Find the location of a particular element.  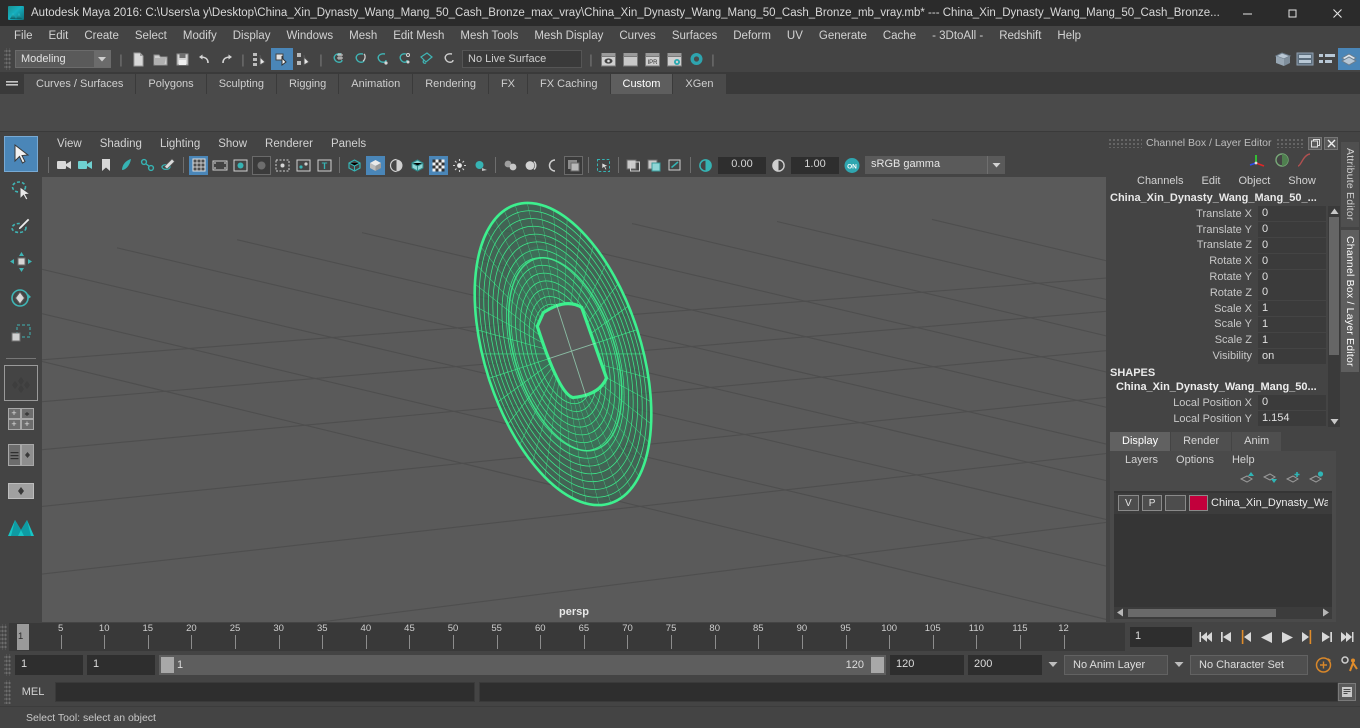

command-language-label: MEL is located at coordinates (33, 692).